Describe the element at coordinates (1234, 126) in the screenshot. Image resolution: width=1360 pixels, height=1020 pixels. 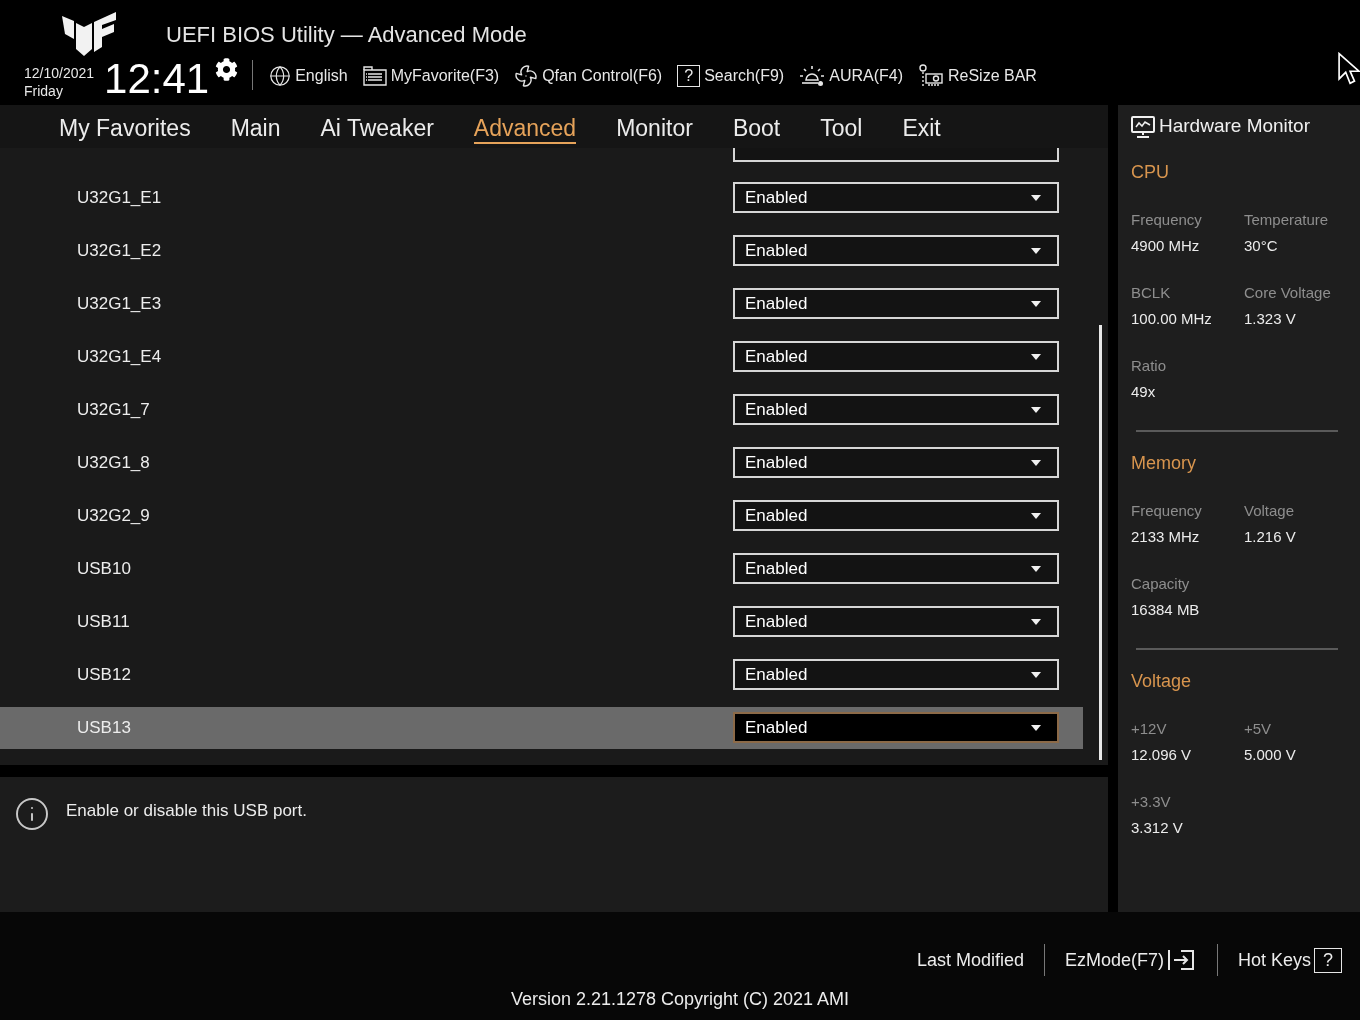
I see `panel-title: Hardware Monitor` at that location.